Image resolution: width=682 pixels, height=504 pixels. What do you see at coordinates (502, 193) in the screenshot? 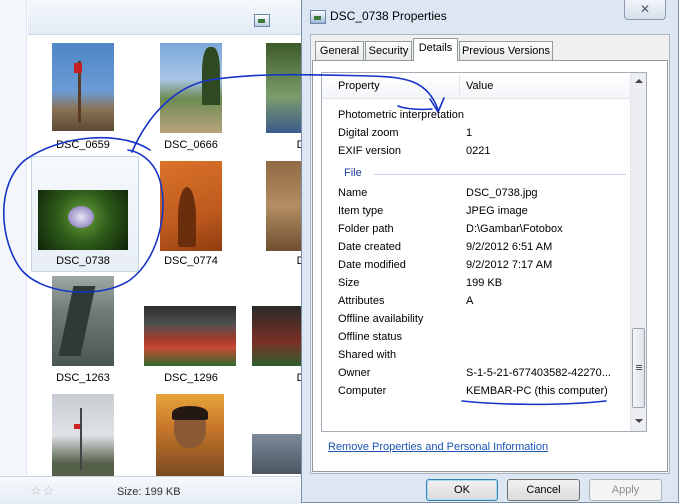
I see `property-value: DSC_0738.jpg` at bounding box center [502, 193].